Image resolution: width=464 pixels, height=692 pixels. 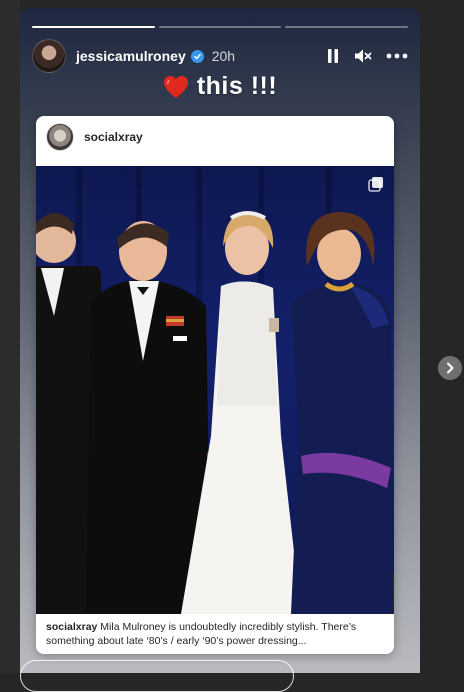 I want to click on story-text-sticker: this !!!, so click(x=220, y=86).